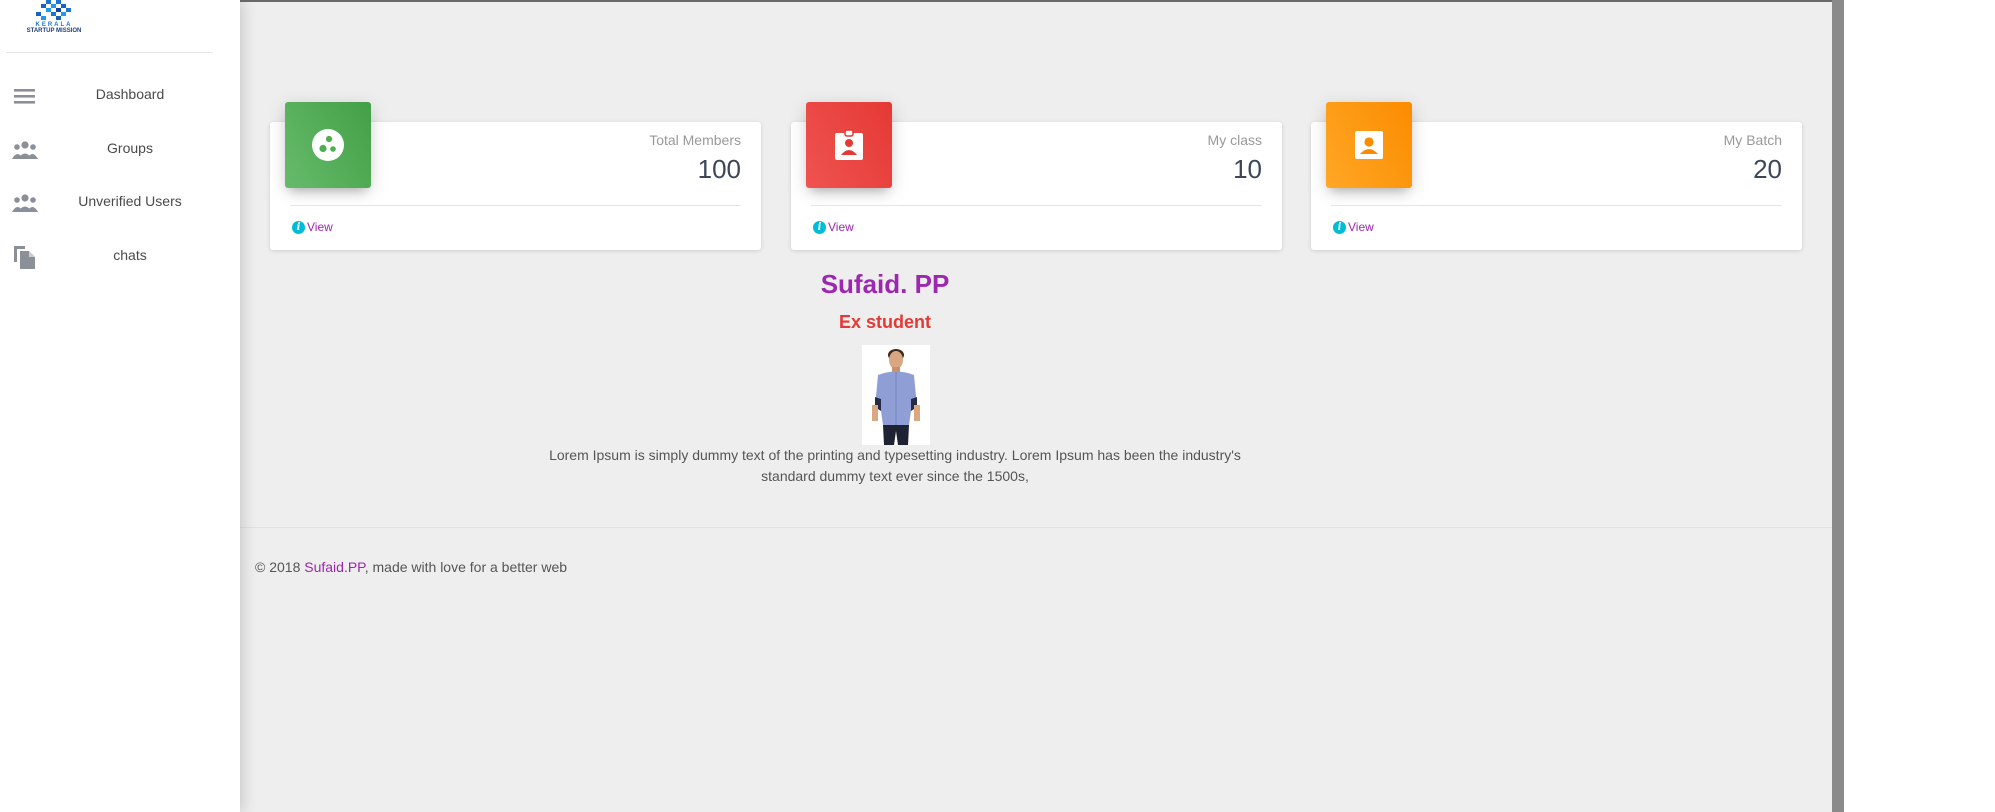 The image size is (1995, 812). What do you see at coordinates (280, 567) in the screenshot?
I see `footer-prefix: © 2018` at bounding box center [280, 567].